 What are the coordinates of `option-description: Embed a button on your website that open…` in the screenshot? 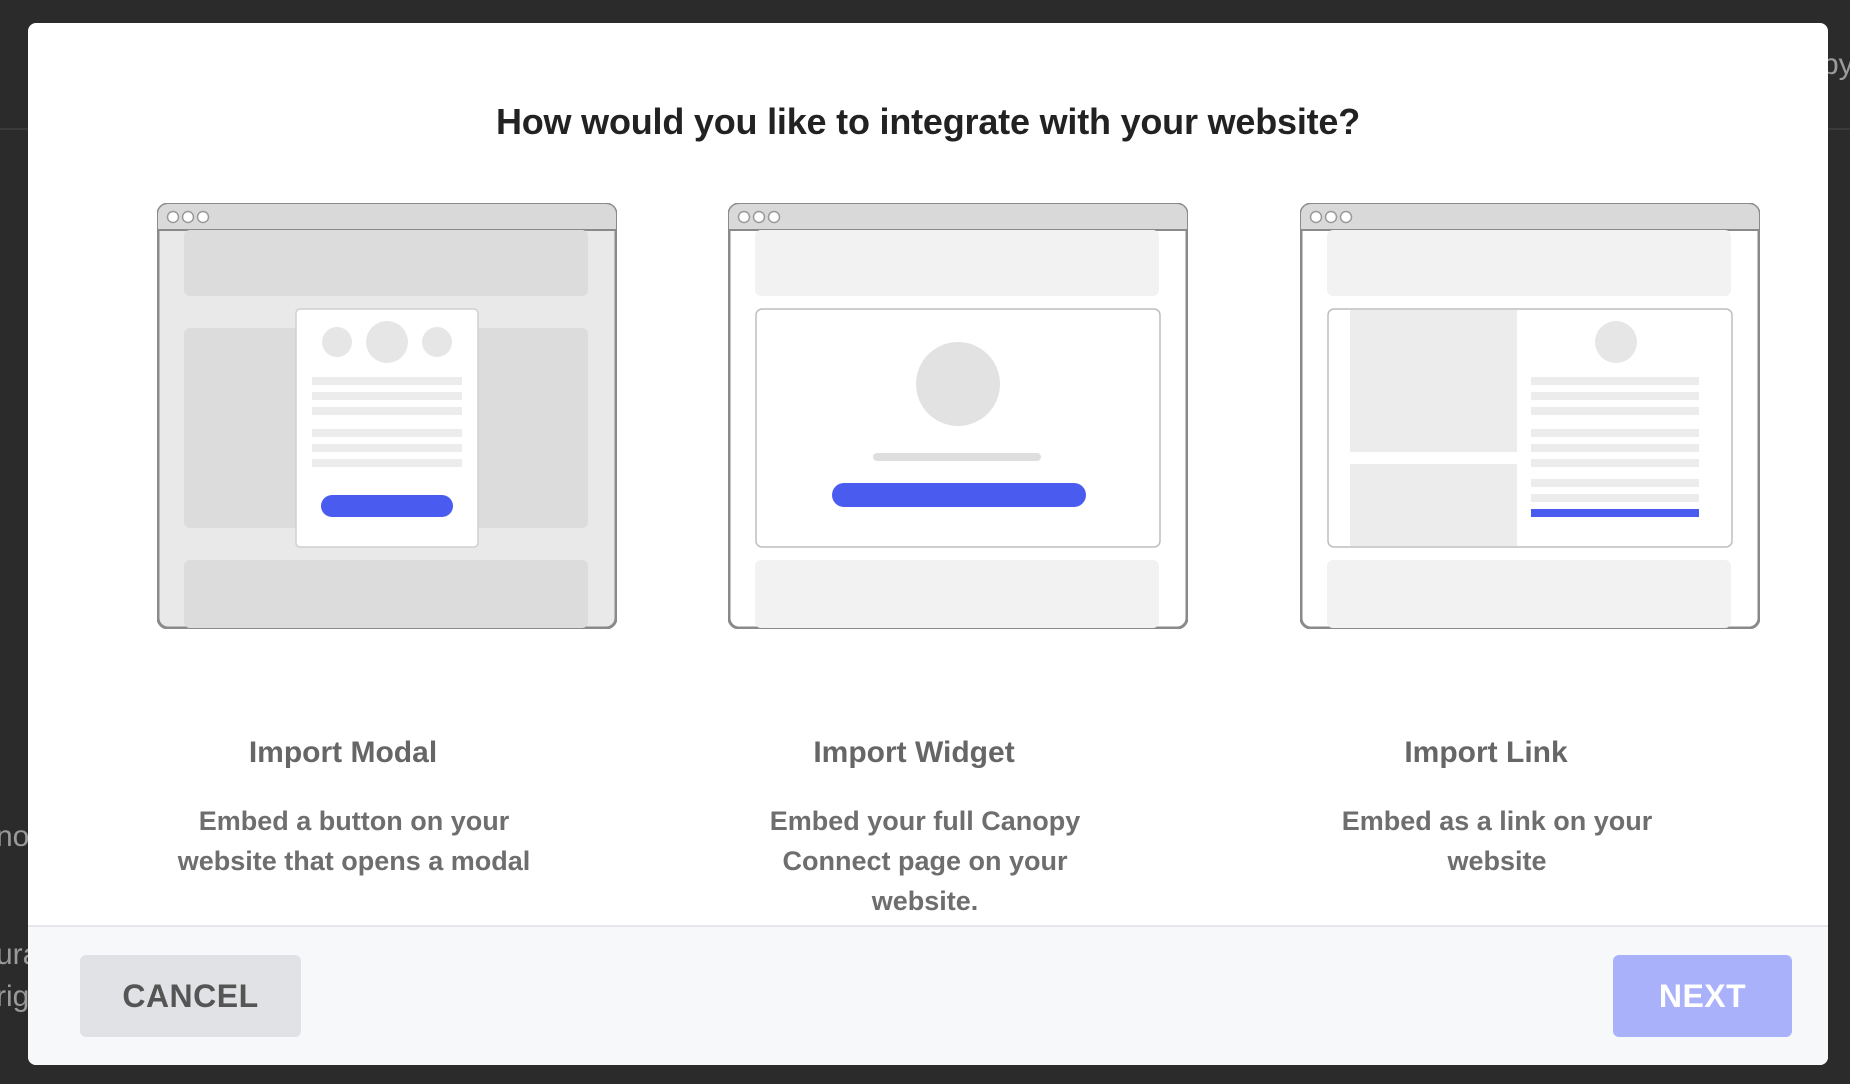 It's located at (354, 841).